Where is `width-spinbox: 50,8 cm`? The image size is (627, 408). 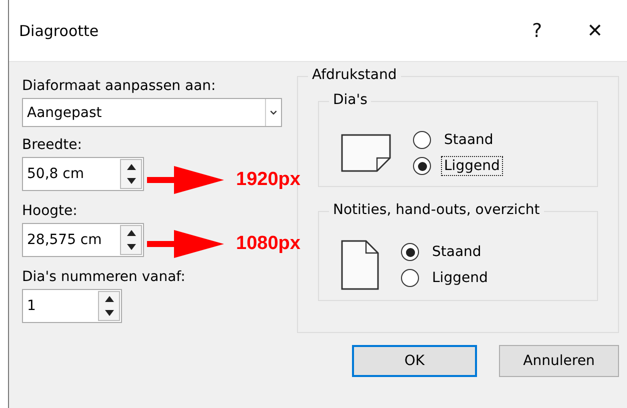 width-spinbox: 50,8 cm is located at coordinates (83, 174).